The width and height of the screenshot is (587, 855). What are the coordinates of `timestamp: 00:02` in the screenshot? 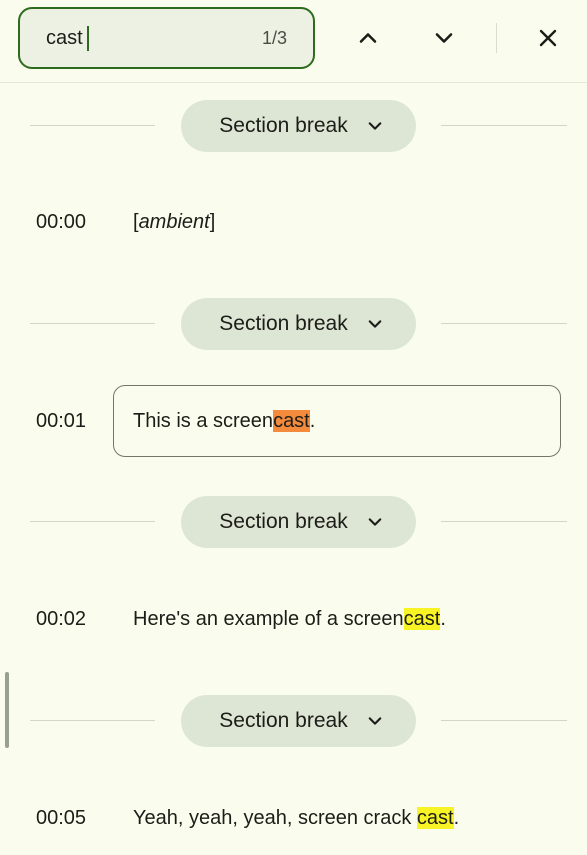 It's located at (61, 619).